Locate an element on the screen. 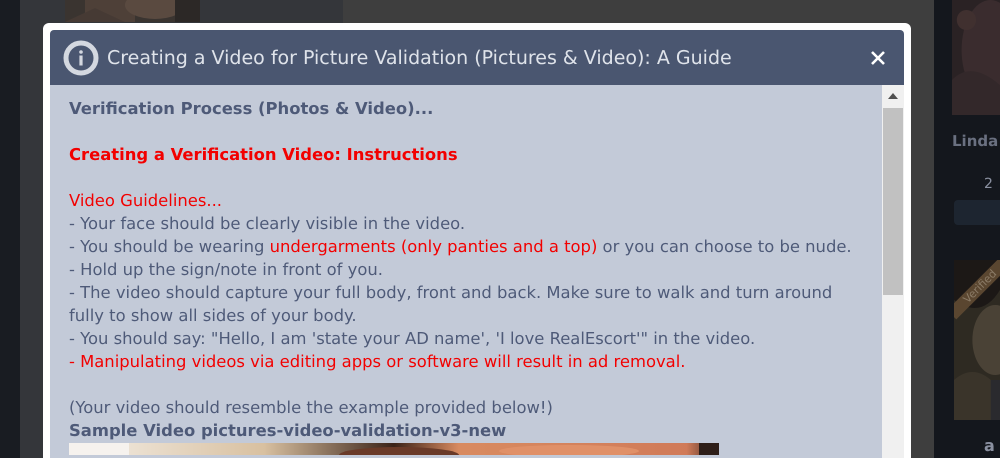  guide-text: - Hold up the sign/note in front of you. is located at coordinates (226, 270).